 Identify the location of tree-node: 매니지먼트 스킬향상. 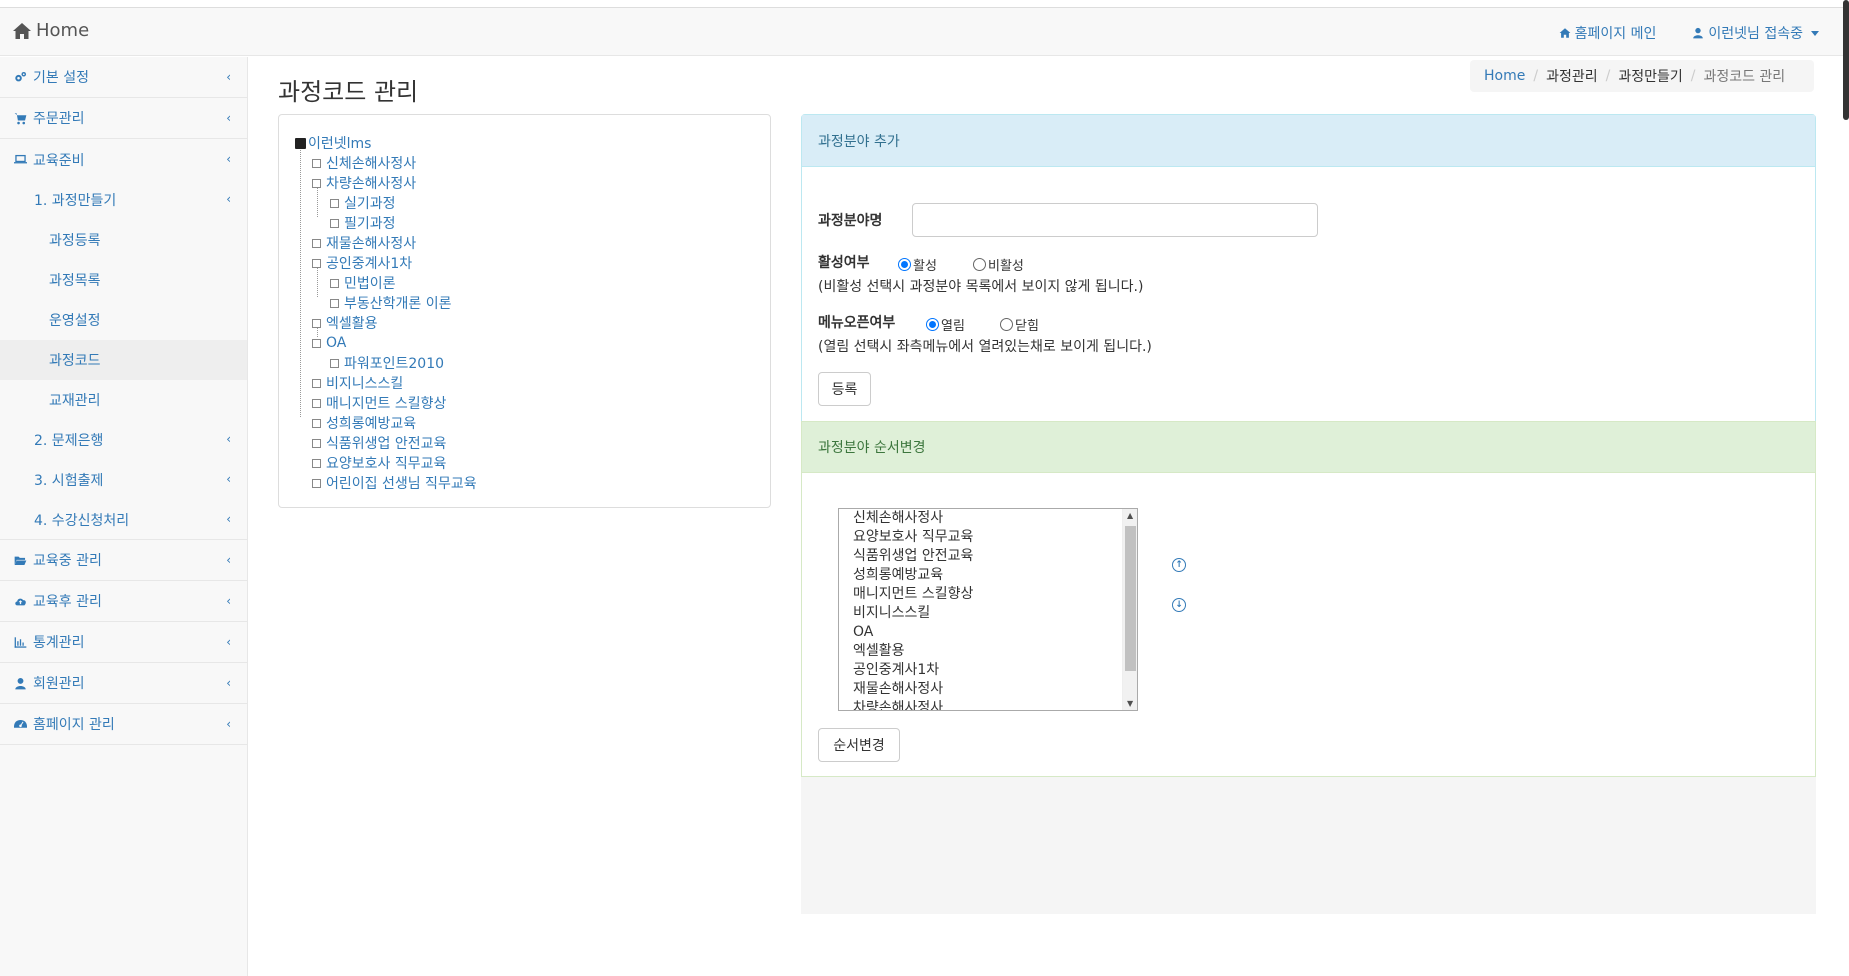
(379, 403).